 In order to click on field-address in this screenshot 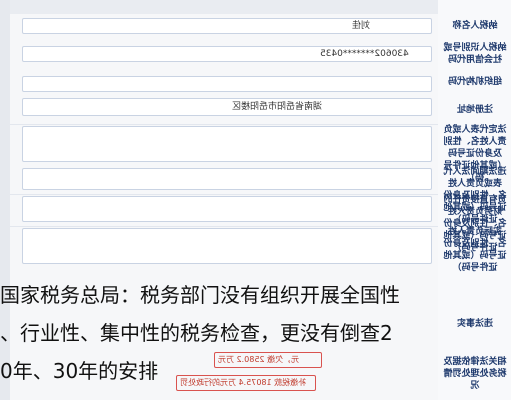, I will do `click(227, 107)`.